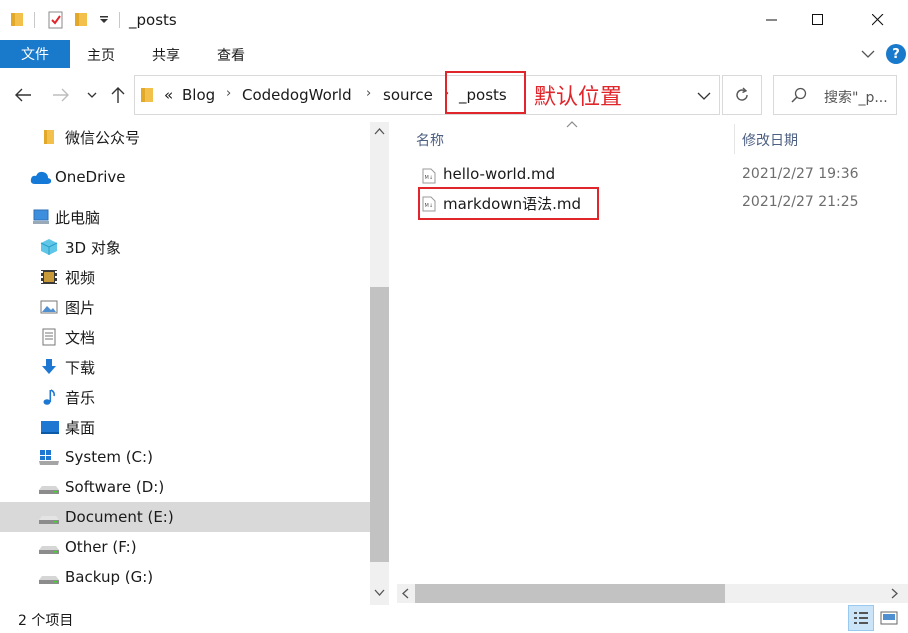  I want to click on column-divider, so click(734, 139).